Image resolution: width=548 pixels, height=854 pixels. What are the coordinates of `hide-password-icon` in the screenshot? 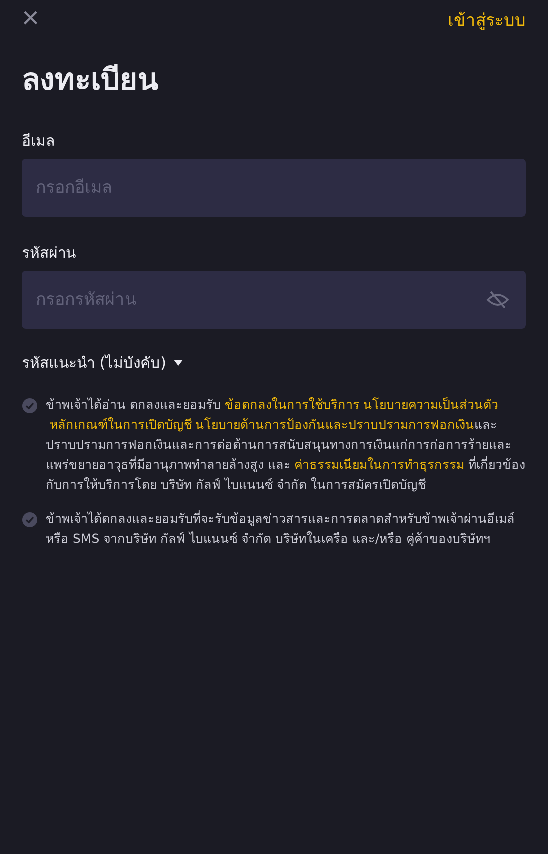 It's located at (498, 300).